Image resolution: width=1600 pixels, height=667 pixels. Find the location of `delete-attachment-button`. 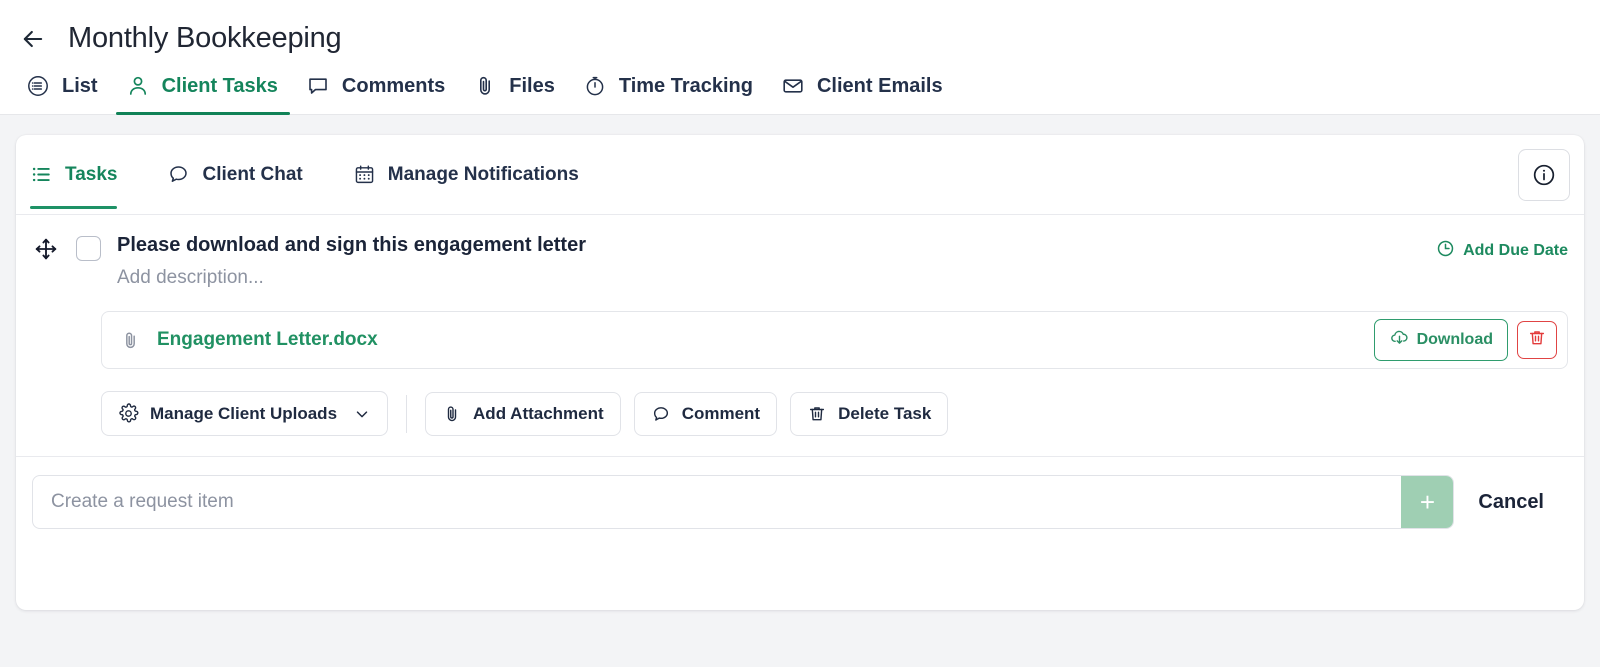

delete-attachment-button is located at coordinates (1537, 340).